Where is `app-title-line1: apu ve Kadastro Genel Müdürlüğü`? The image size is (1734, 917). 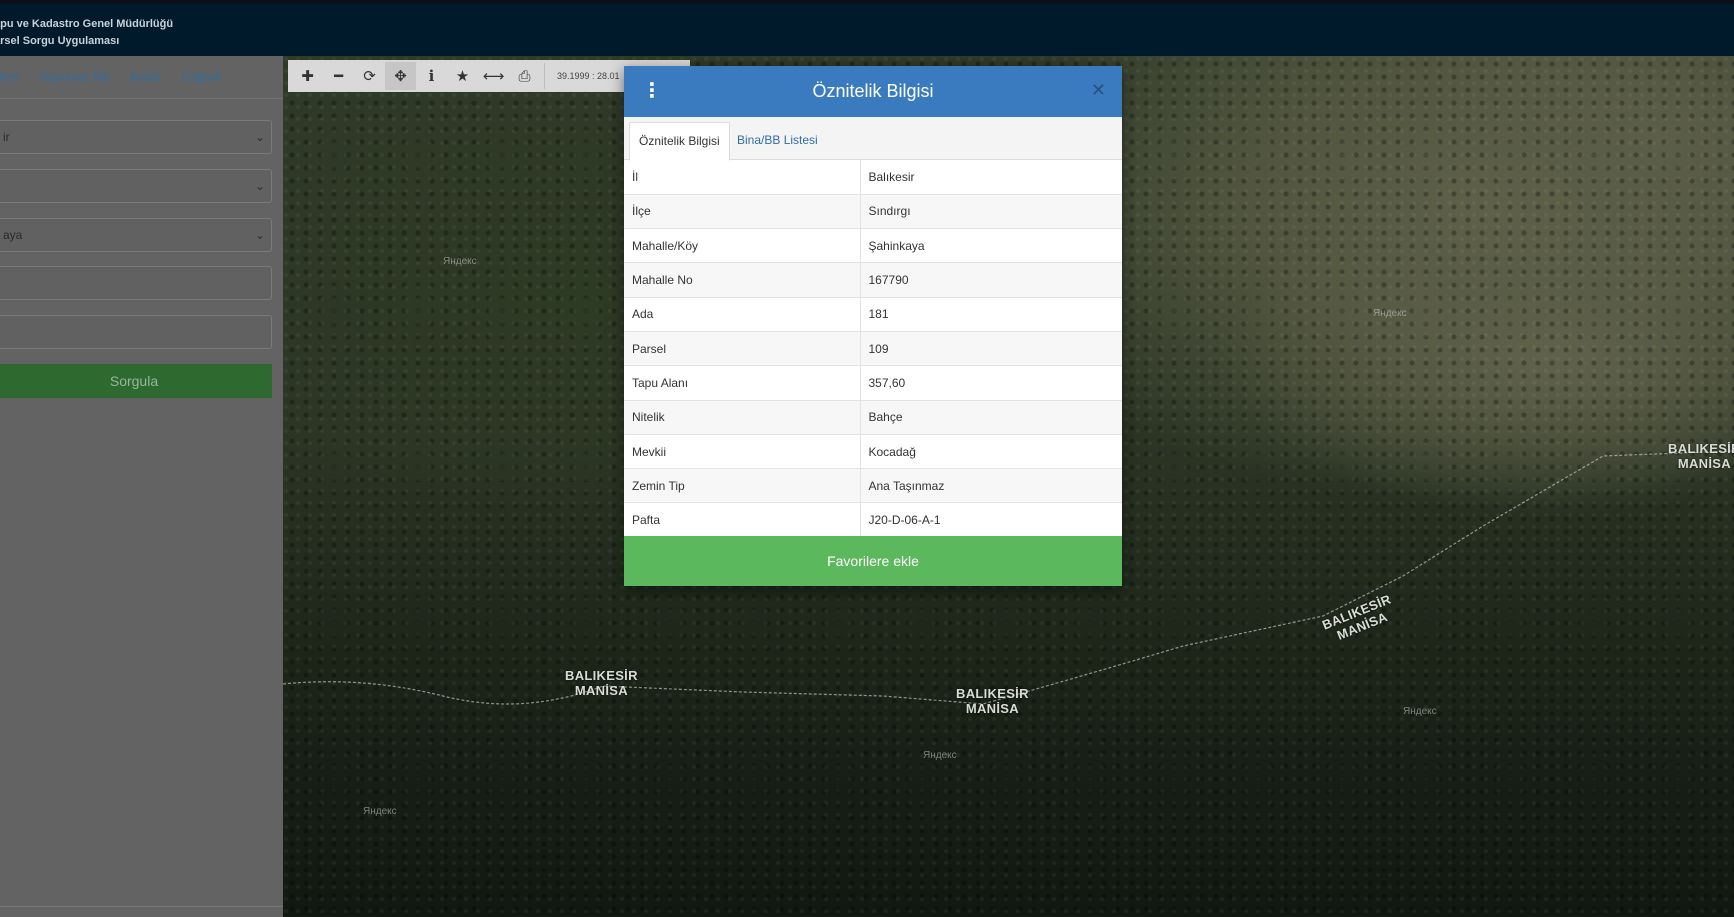
app-title-line1: apu ve Kadastro Genel Müdürlüğü is located at coordinates (87, 24).